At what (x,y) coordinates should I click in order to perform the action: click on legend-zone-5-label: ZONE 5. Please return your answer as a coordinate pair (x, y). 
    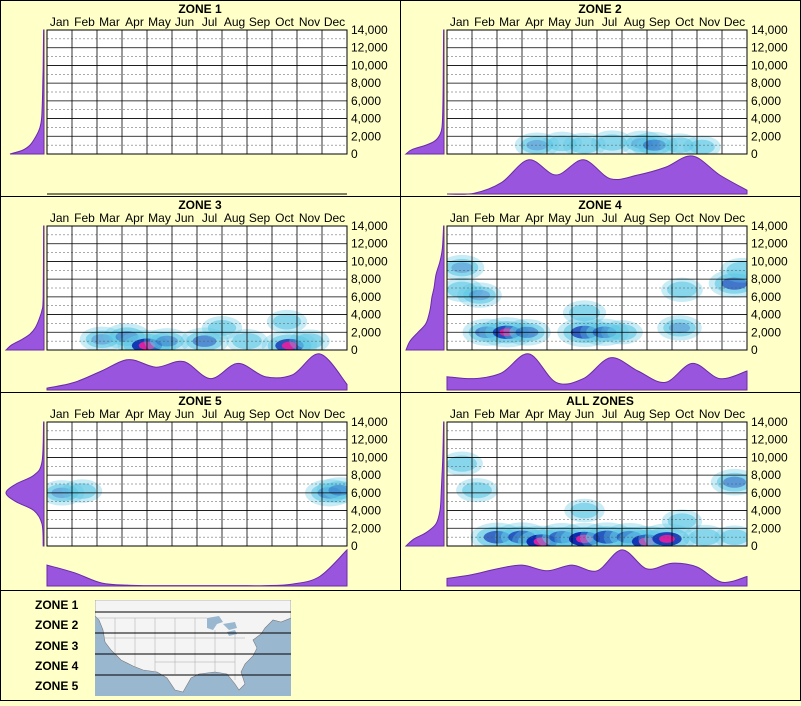
    Looking at the image, I should click on (57, 686).